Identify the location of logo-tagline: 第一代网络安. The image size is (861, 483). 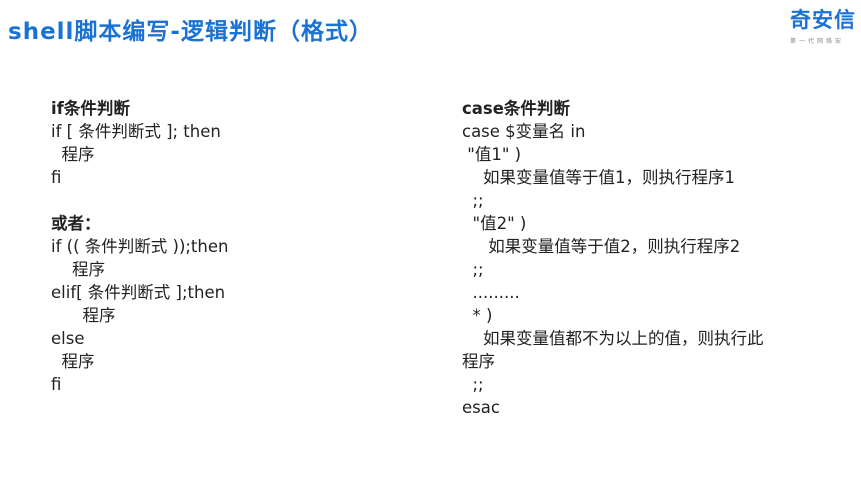
(817, 41).